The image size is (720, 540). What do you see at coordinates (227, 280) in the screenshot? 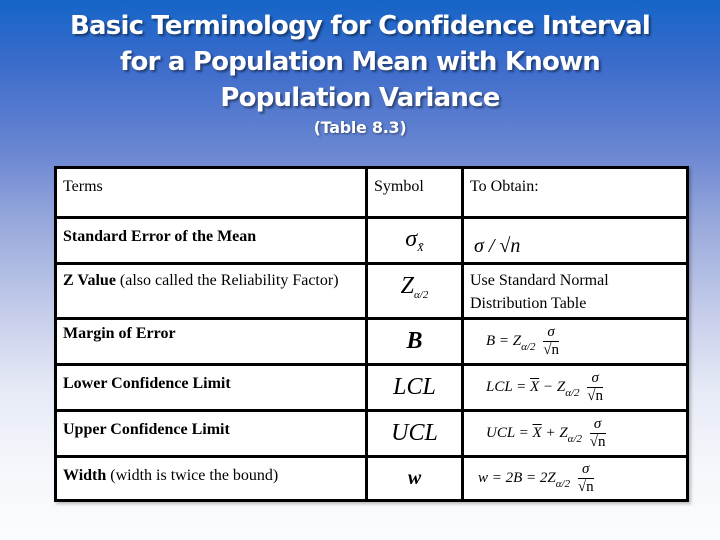
I see `term-note: (also called the Reliability Factor)` at bounding box center [227, 280].